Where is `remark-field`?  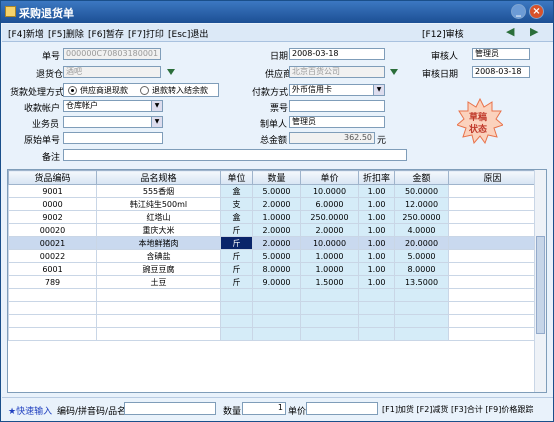
remark-field is located at coordinates (235, 155).